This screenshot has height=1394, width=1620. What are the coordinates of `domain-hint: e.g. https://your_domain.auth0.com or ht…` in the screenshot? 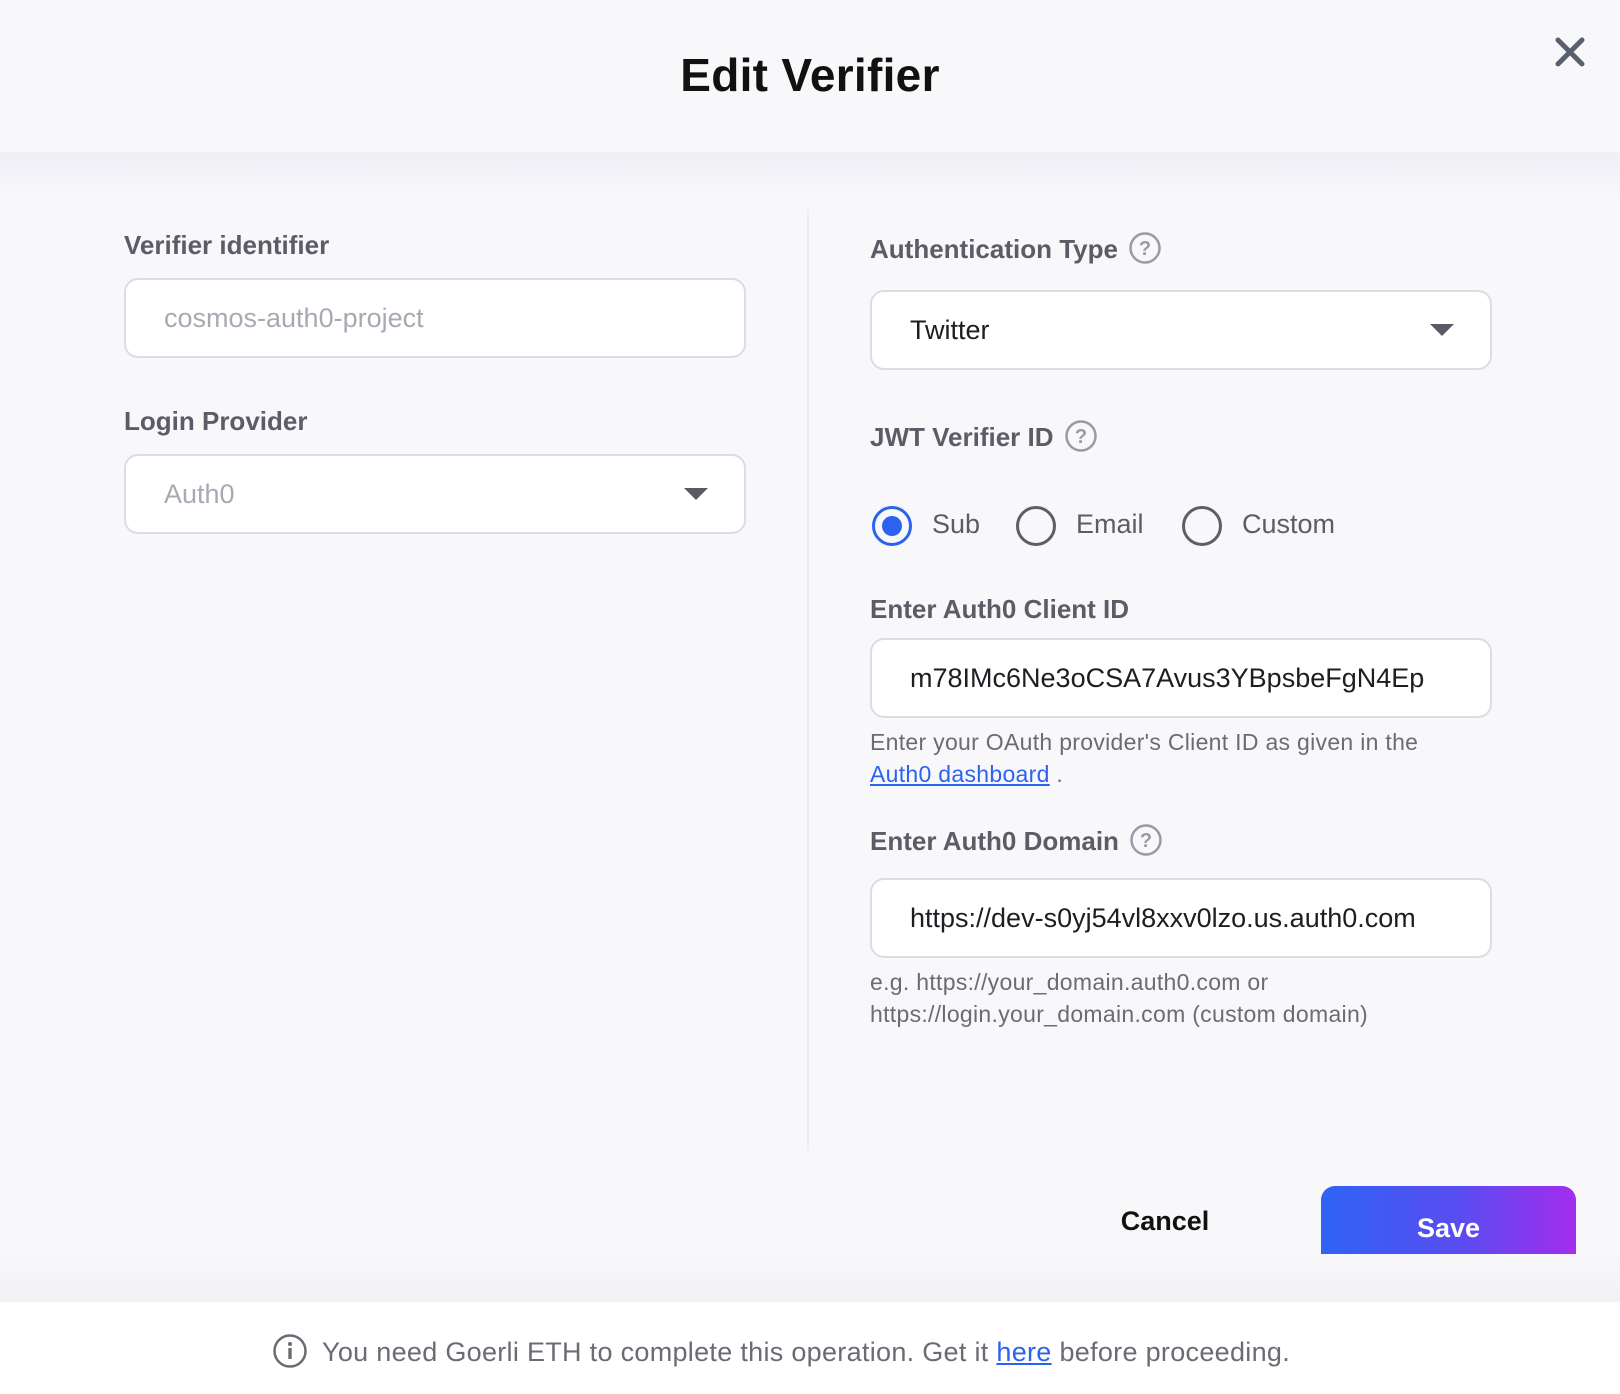 It's located at (1190, 998).